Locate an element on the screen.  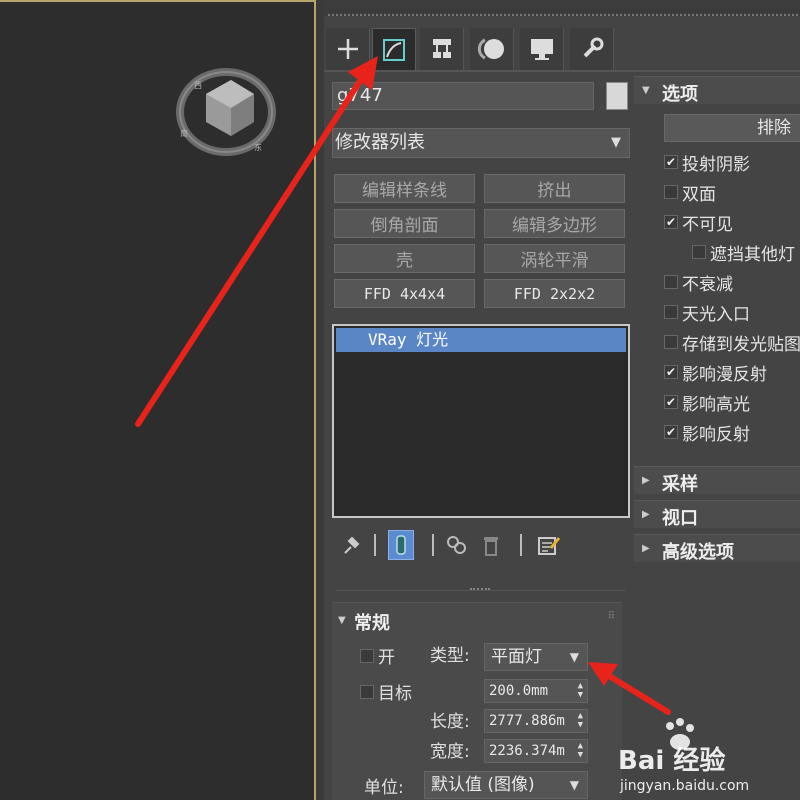
arrow-to-modify-tab is located at coordinates (250, 251).